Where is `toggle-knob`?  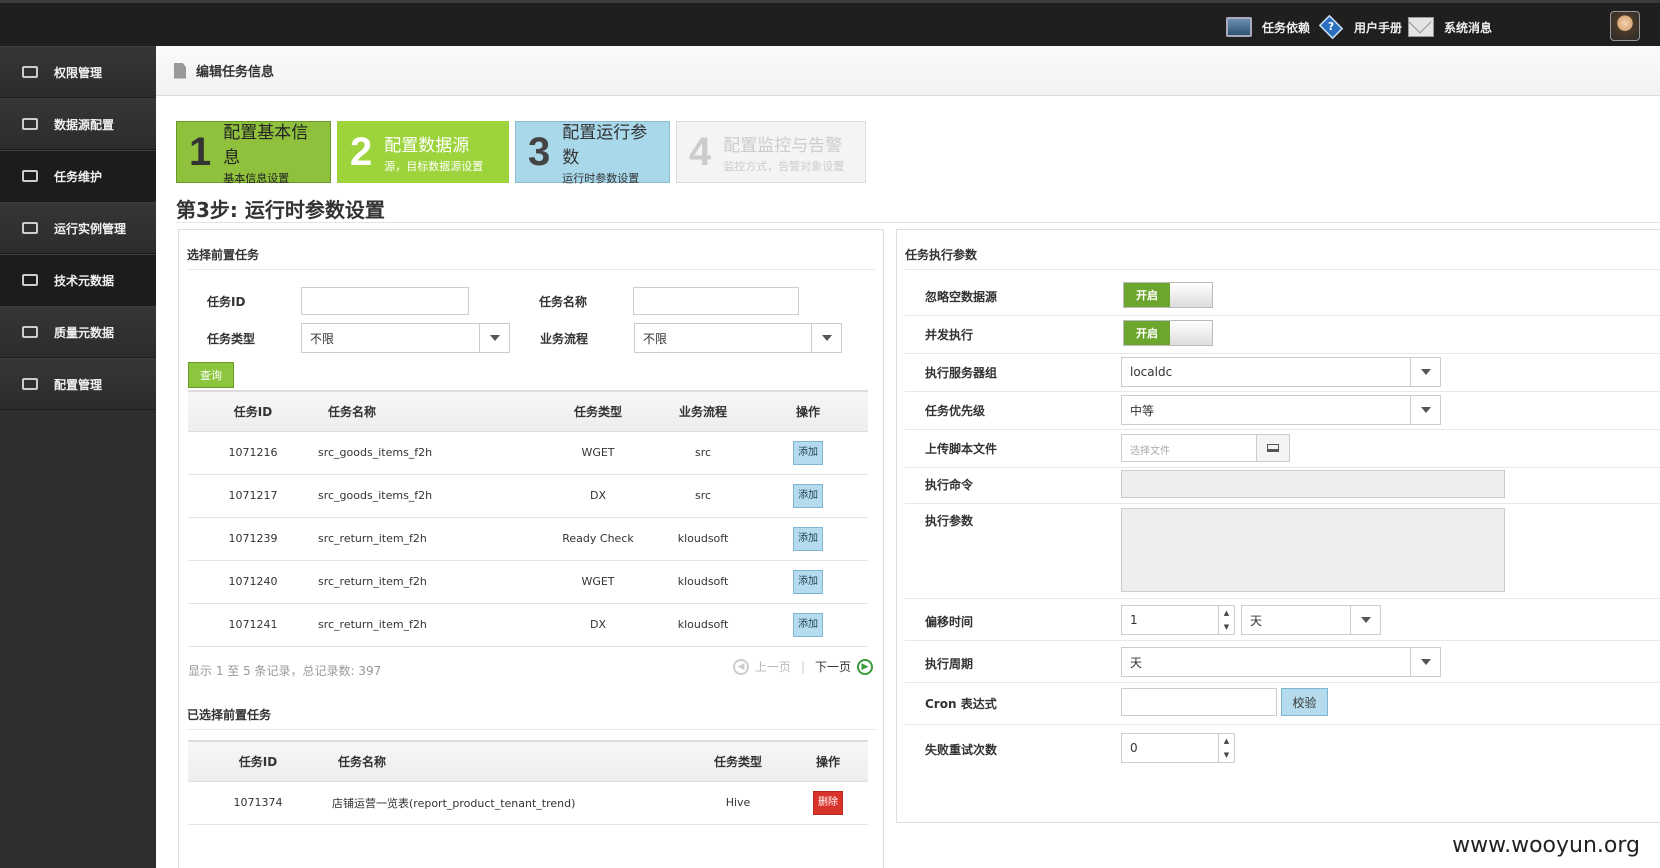
toggle-knob is located at coordinates (1191, 295).